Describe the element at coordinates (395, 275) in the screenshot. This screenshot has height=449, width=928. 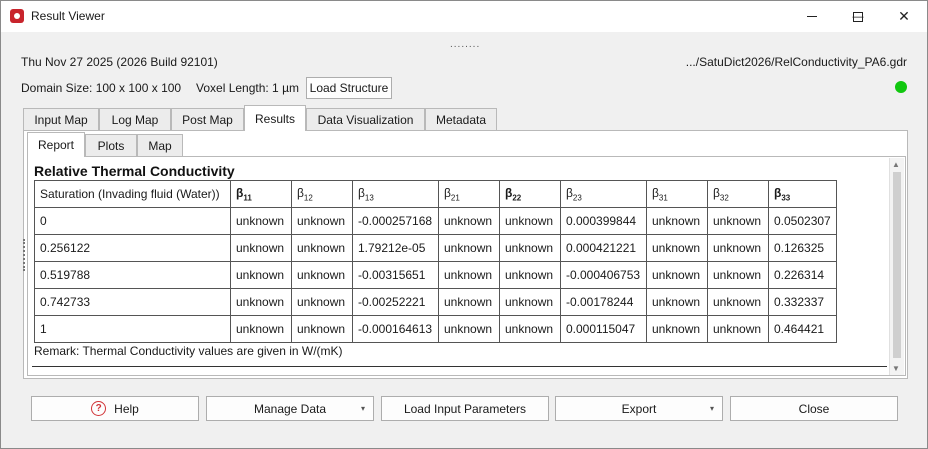
I see `table-cell: -0.00315651` at that location.